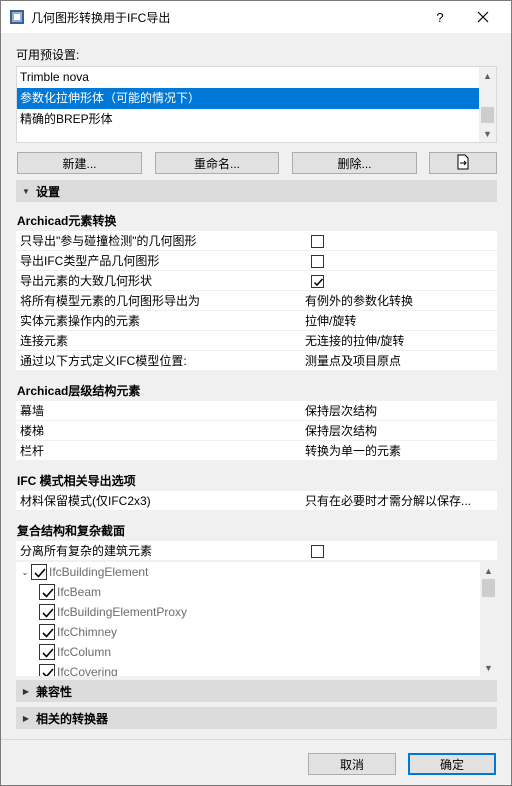 The height and width of the screenshot is (786, 512). I want to click on property-row: 将所有模型元素的几何图形导出为 有例外的参数化转换, so click(256, 301).